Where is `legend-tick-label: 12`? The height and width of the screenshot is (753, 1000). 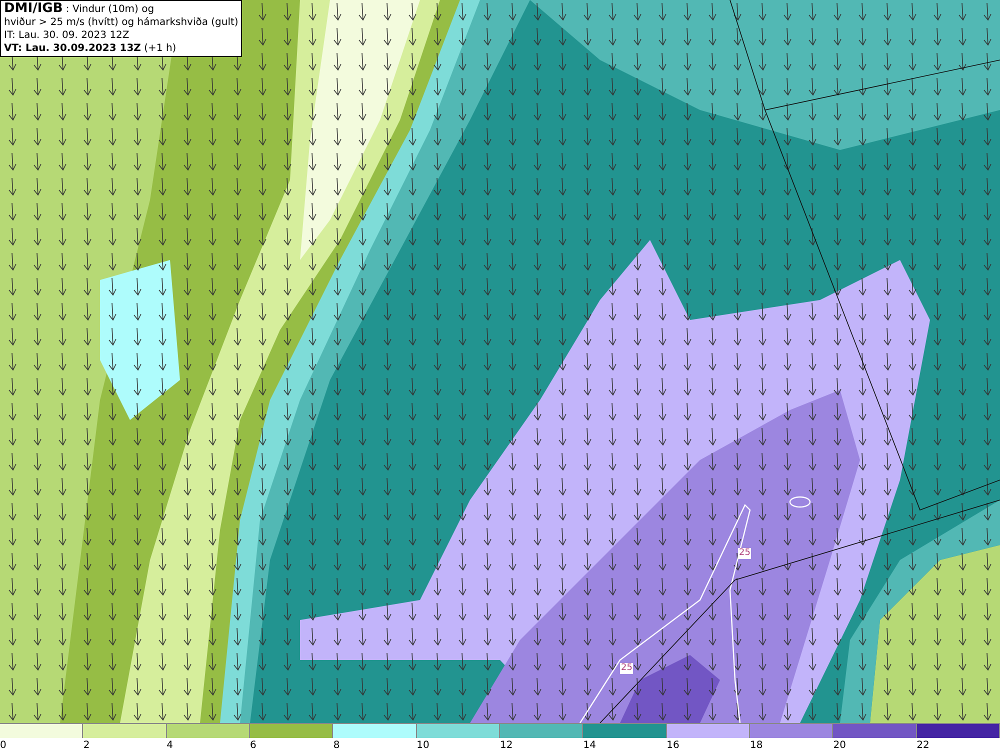
legend-tick-label: 12 is located at coordinates (507, 746).